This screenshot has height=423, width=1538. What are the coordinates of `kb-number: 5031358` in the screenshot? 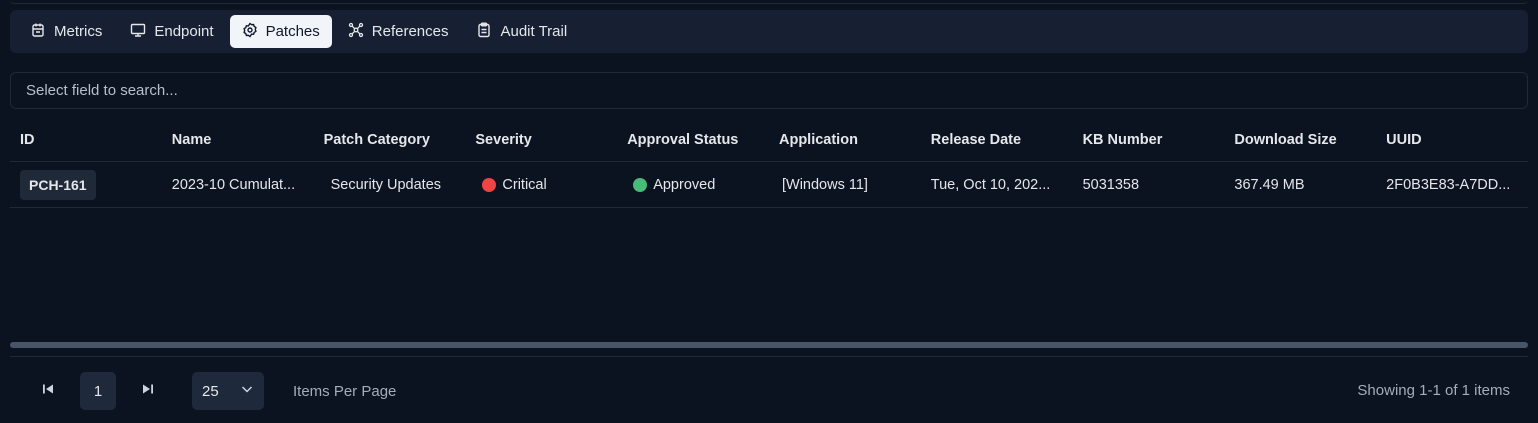 It's located at (1111, 184).